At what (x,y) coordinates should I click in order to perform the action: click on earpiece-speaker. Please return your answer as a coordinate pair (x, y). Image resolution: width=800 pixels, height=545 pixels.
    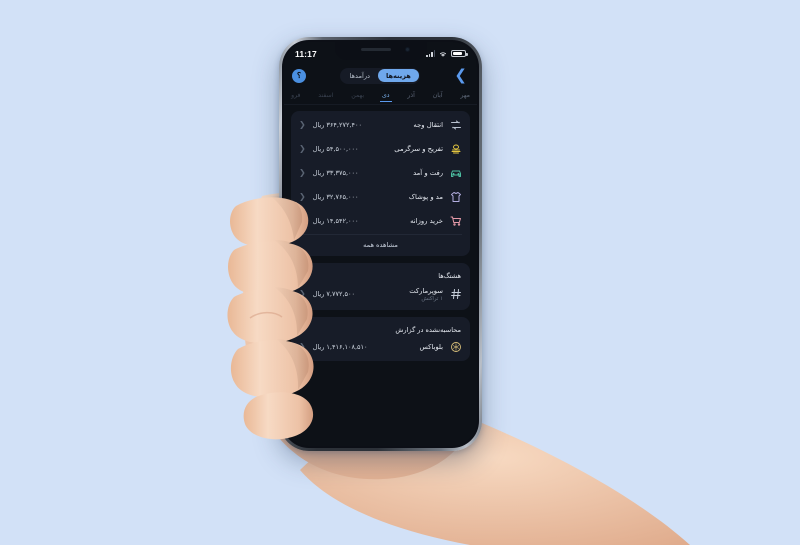
    Looking at the image, I should click on (375, 49).